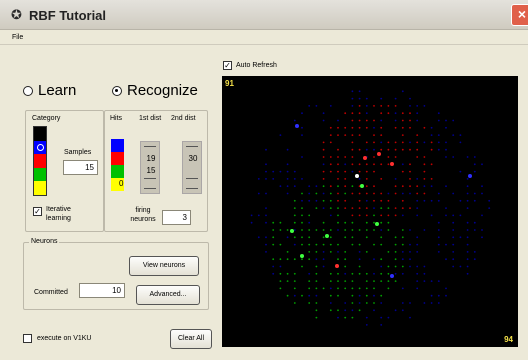 Image resolution: width=528 pixels, height=360 pixels. I want to click on dist2-slider: 30, so click(192, 167).